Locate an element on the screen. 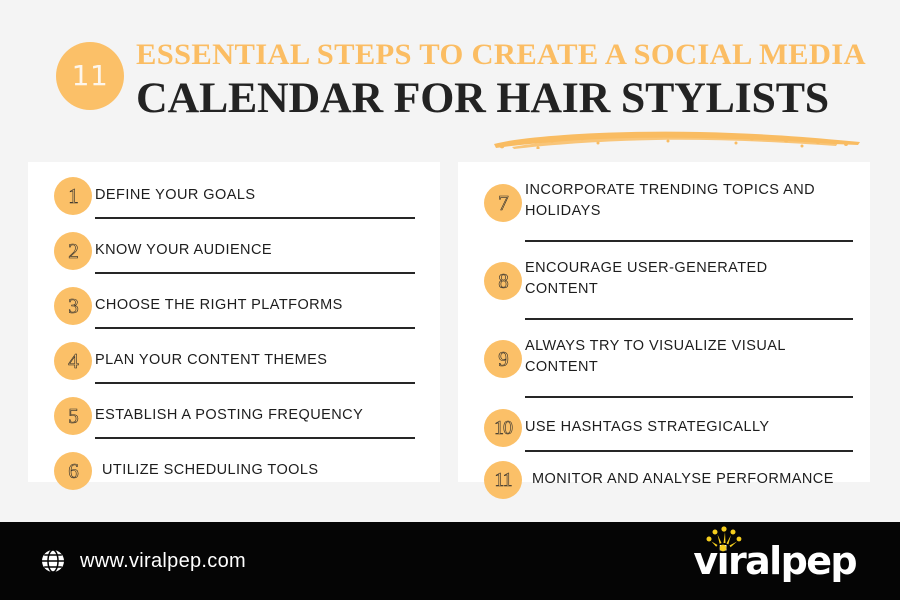  step-label: UTILIZE SCHEDULING TOOLS is located at coordinates (210, 470).